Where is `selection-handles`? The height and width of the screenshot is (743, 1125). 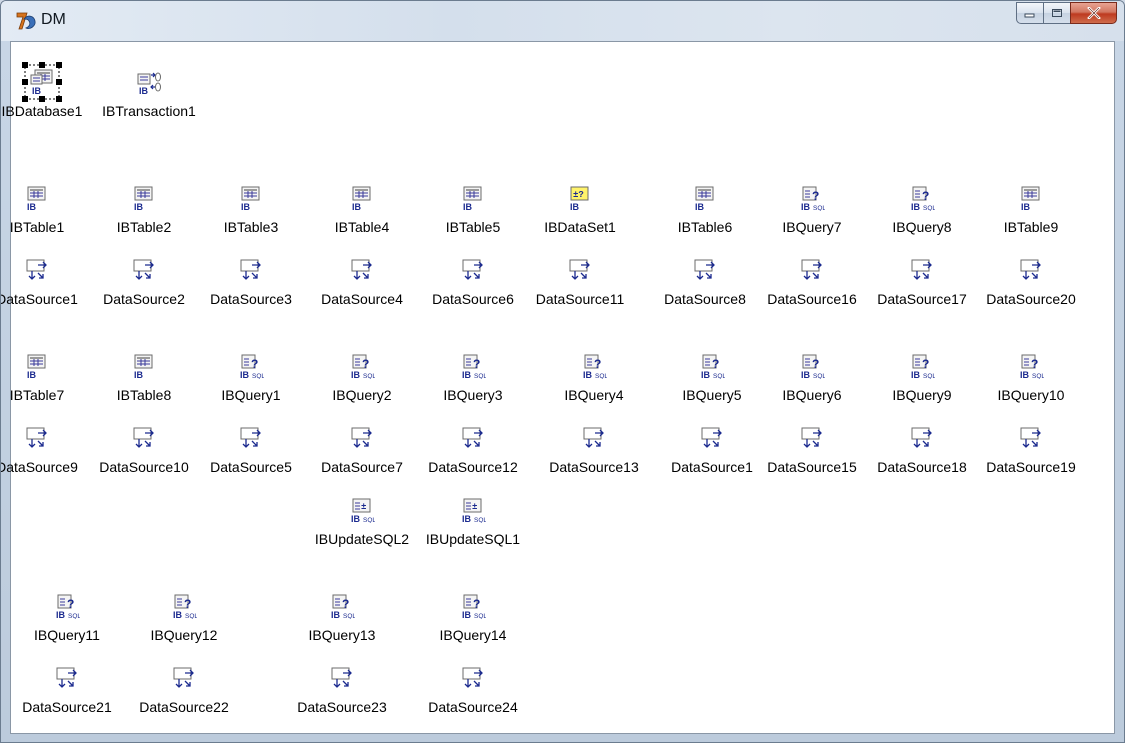 selection-handles is located at coordinates (42, 84).